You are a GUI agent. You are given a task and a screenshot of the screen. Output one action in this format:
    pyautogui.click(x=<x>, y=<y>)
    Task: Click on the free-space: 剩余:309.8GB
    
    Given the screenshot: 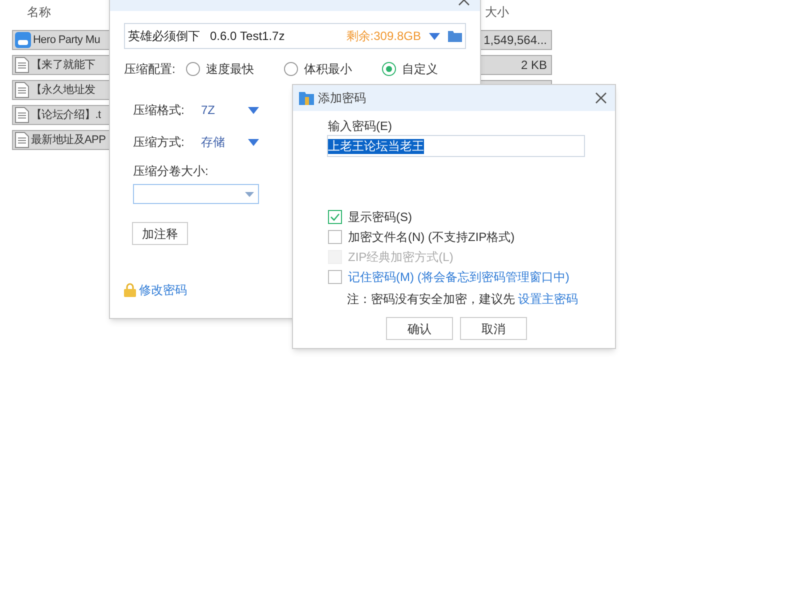 What is the action you would take?
    pyautogui.click(x=383, y=36)
    